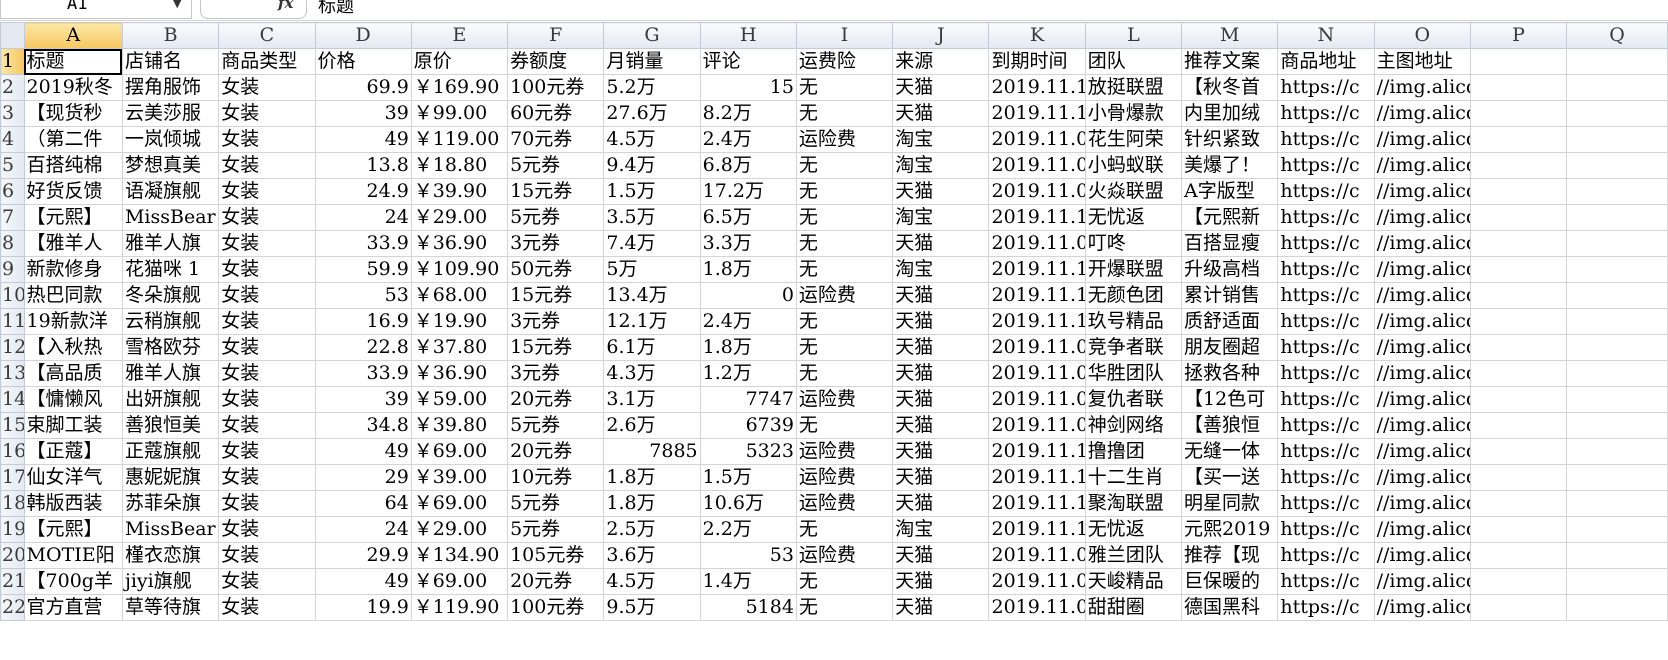 The image size is (1668, 660). What do you see at coordinates (652, 347) in the screenshot?
I see `cell-g12: 6.1万` at bounding box center [652, 347].